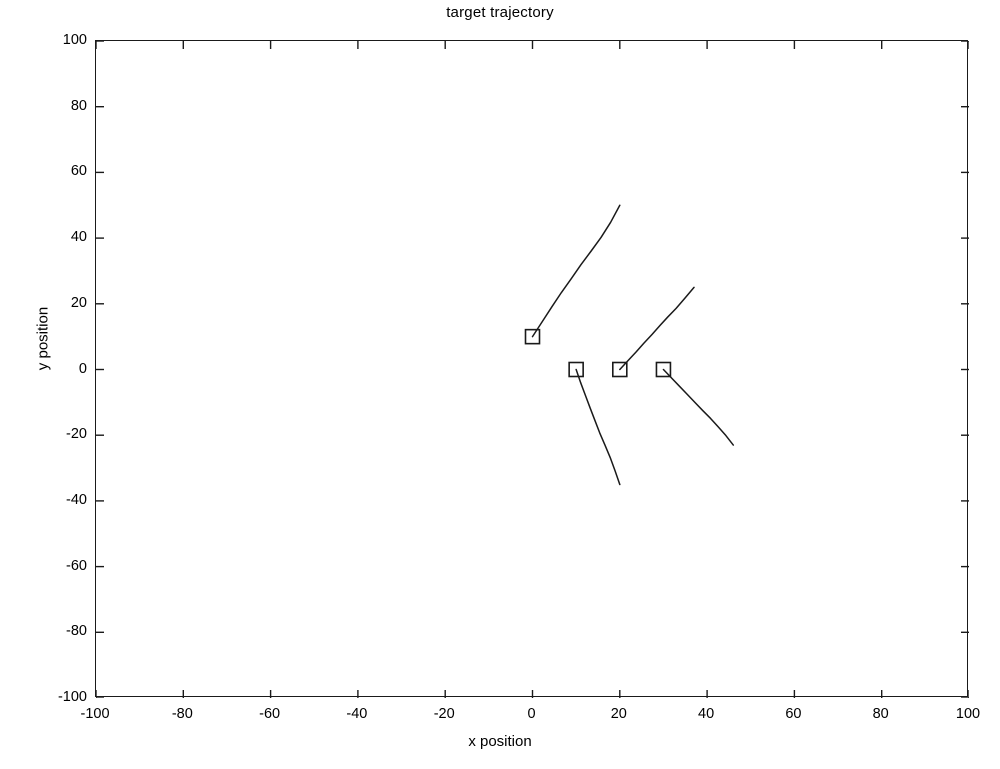  Describe the element at coordinates (880, 714) in the screenshot. I see `x-tick-label: 80` at that location.